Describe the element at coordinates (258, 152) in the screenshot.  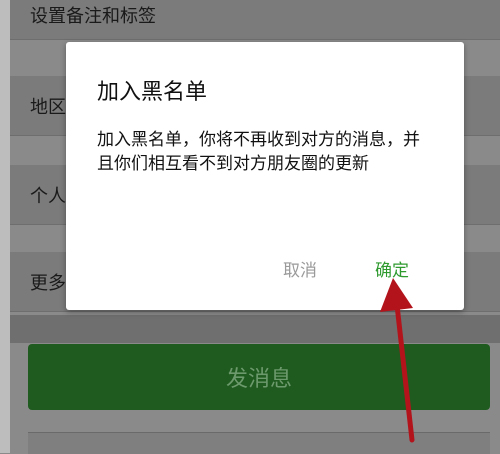
I see `dialog-message: 加入黑名单，你将不再收到对方的消息，并且你们相互看不到对方朋友圈的更新` at that location.